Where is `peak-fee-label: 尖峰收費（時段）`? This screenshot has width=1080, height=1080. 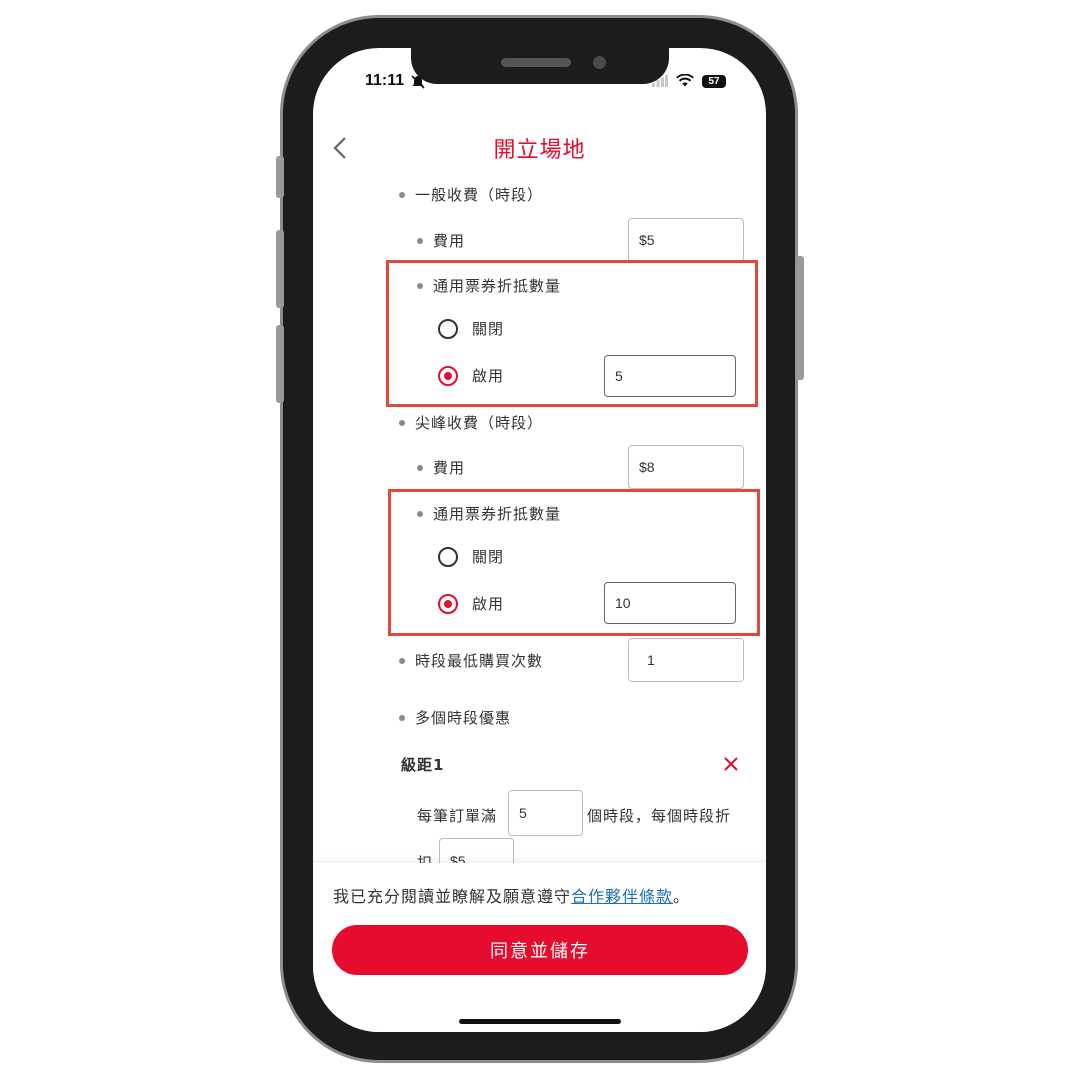
peak-fee-label: 尖峰收費（時段） is located at coordinates (479, 423).